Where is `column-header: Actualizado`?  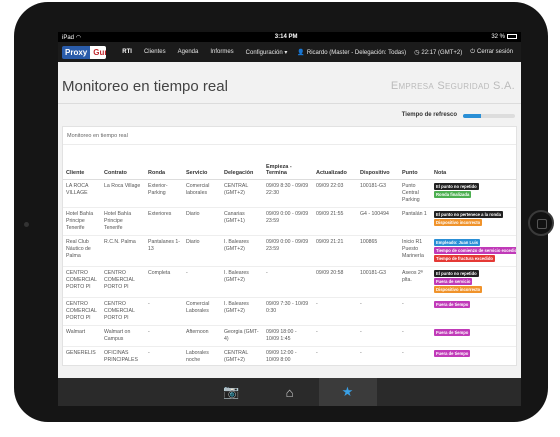
column-header: Actualizado is located at coordinates (335, 162).